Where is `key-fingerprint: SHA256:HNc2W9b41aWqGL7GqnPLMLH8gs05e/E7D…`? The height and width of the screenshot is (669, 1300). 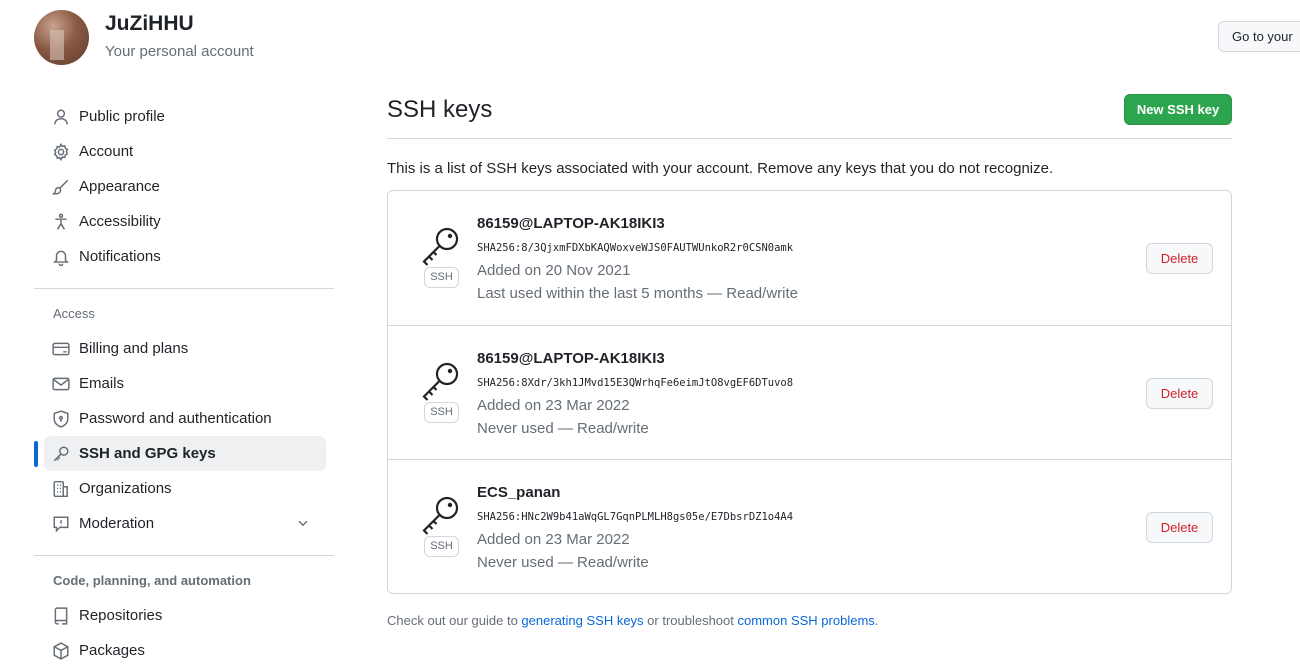
key-fingerprint: SHA256:HNc2W9b41aWqGL7GqnPLMLH8gs05e/E7D… is located at coordinates (635, 517).